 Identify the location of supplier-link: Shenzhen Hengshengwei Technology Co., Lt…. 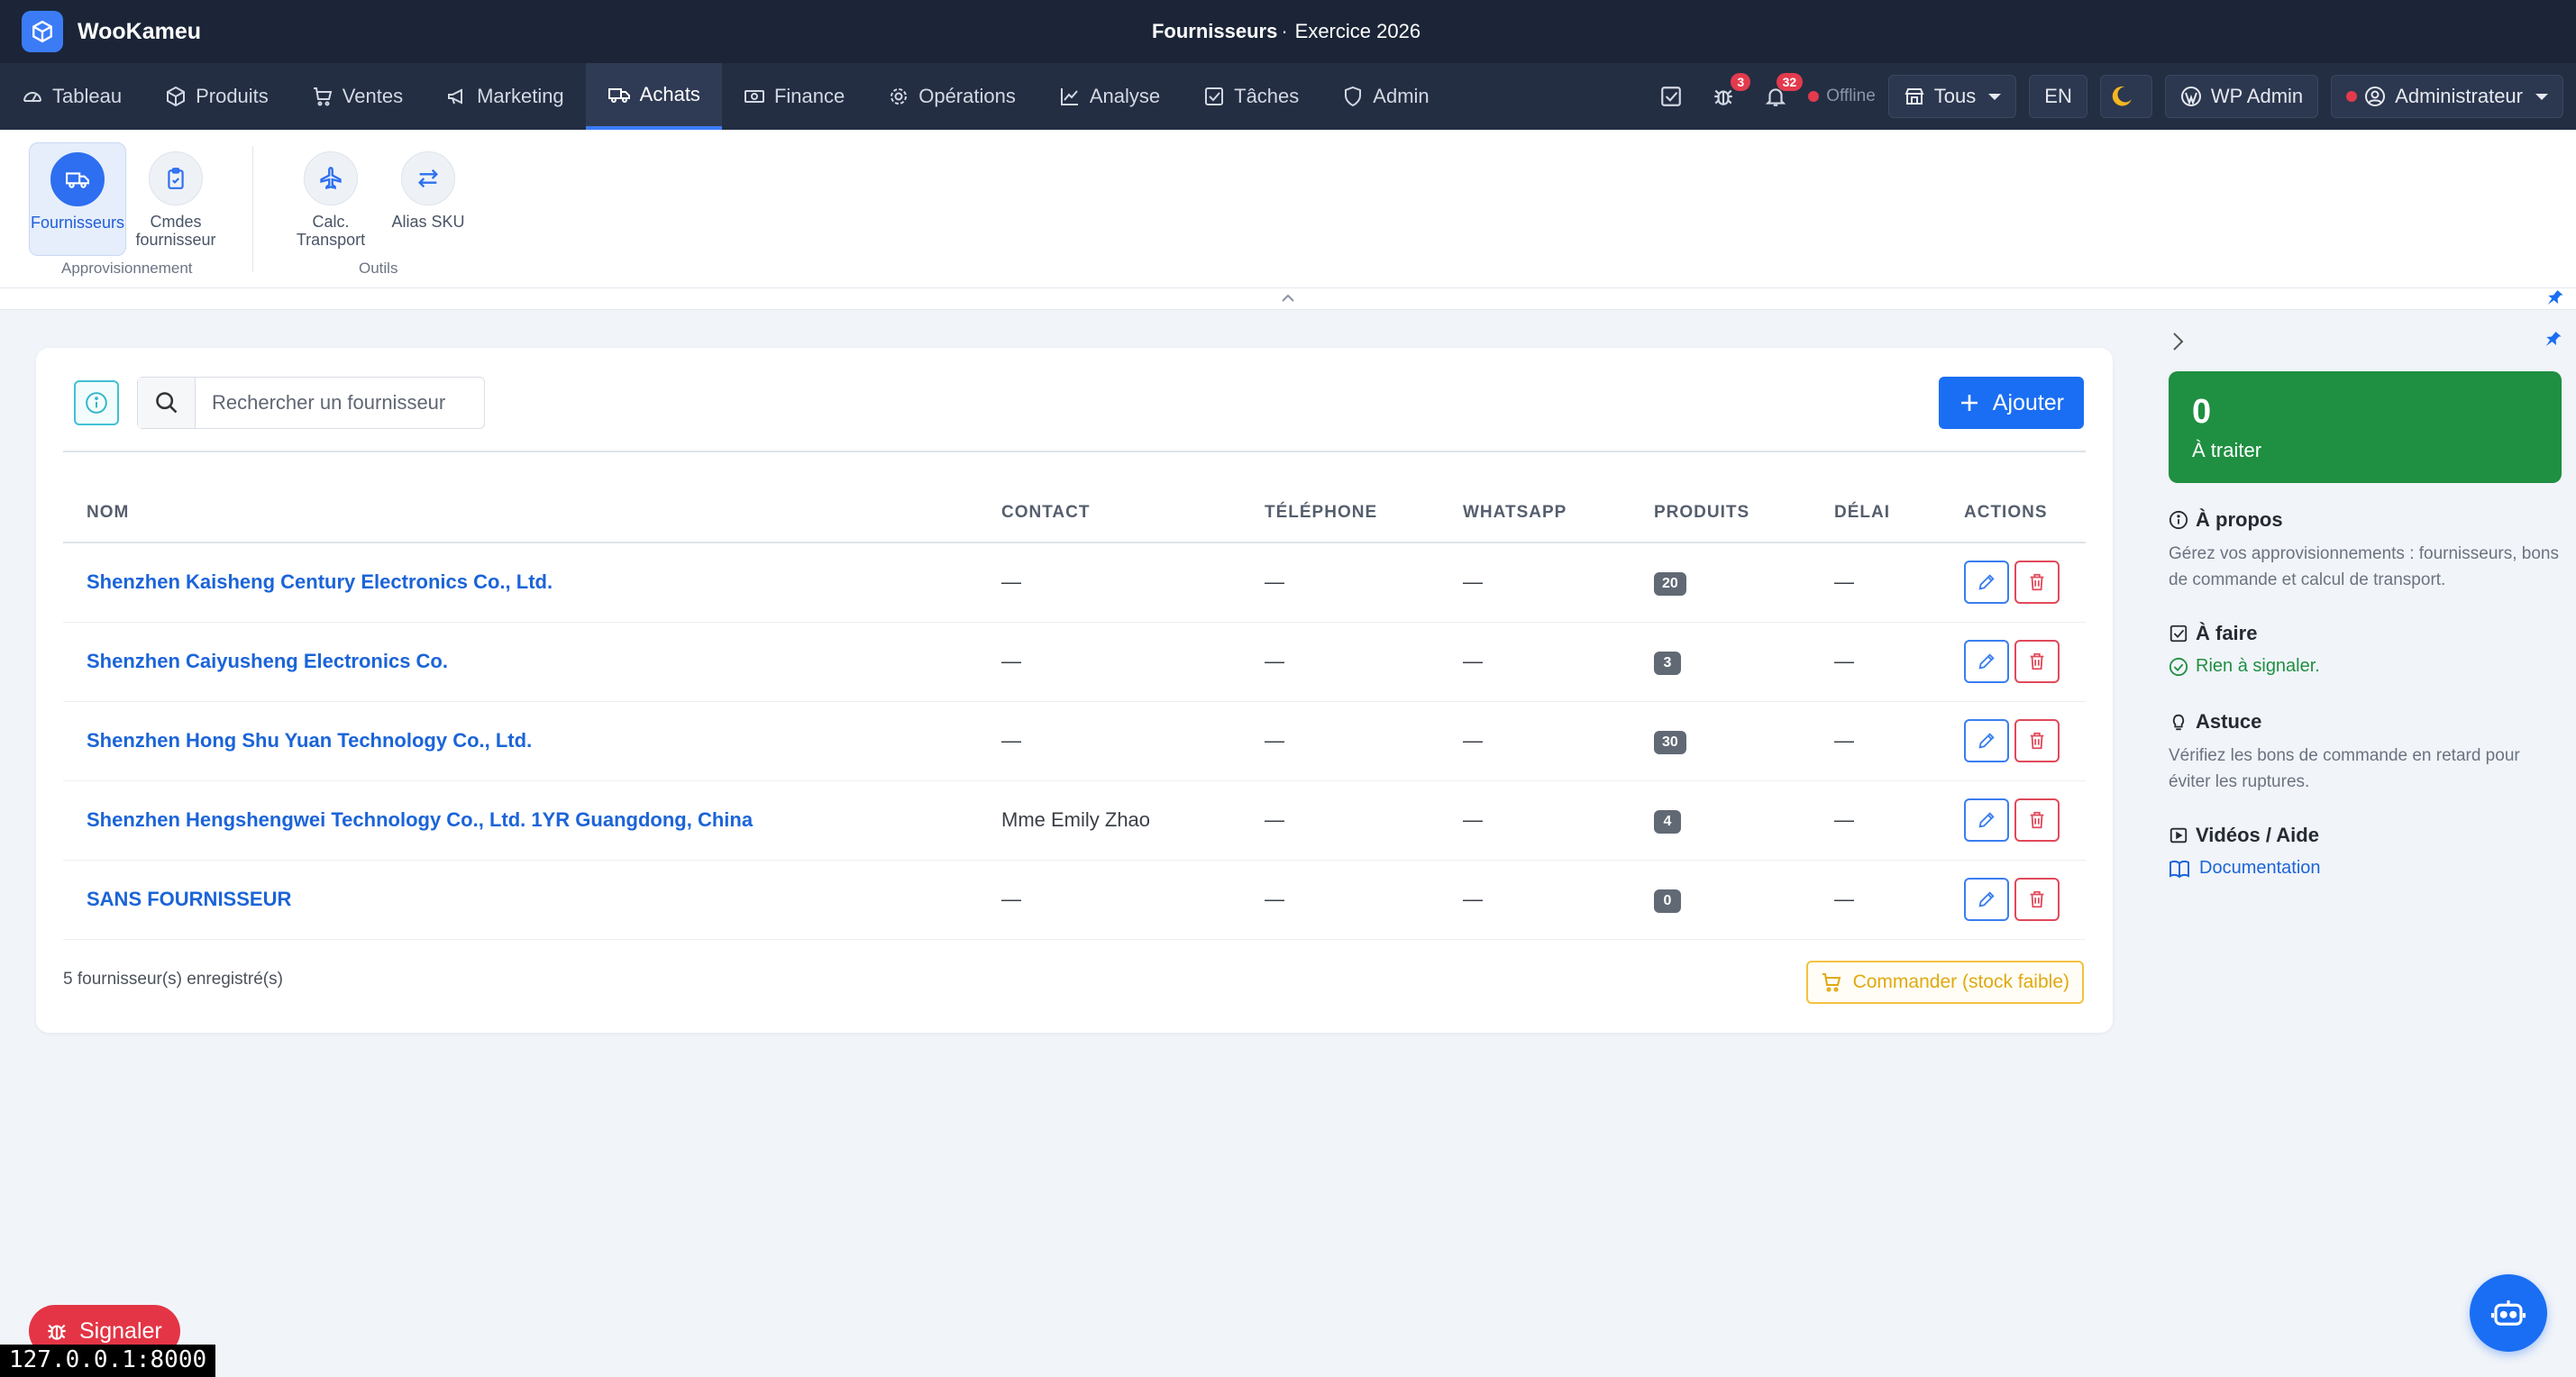
(420, 819).